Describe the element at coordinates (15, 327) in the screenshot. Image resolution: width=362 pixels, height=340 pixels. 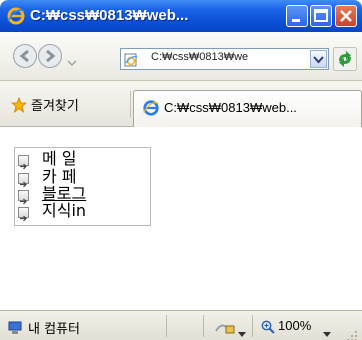
I see `computer-icon` at that location.